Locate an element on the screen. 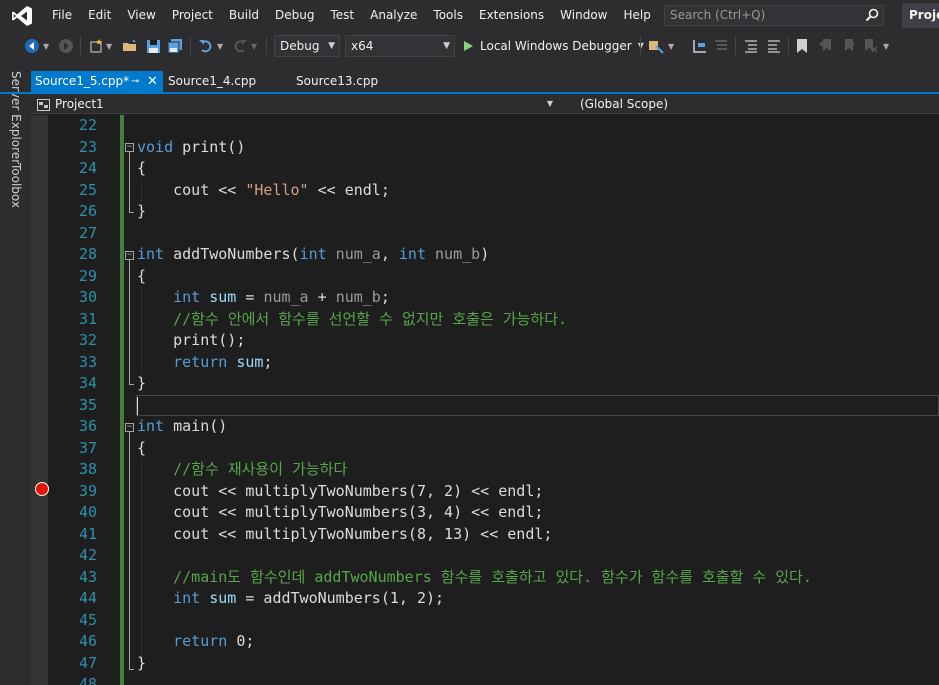 The height and width of the screenshot is (685, 939). code-line: 47} is located at coordinates (485, 664).